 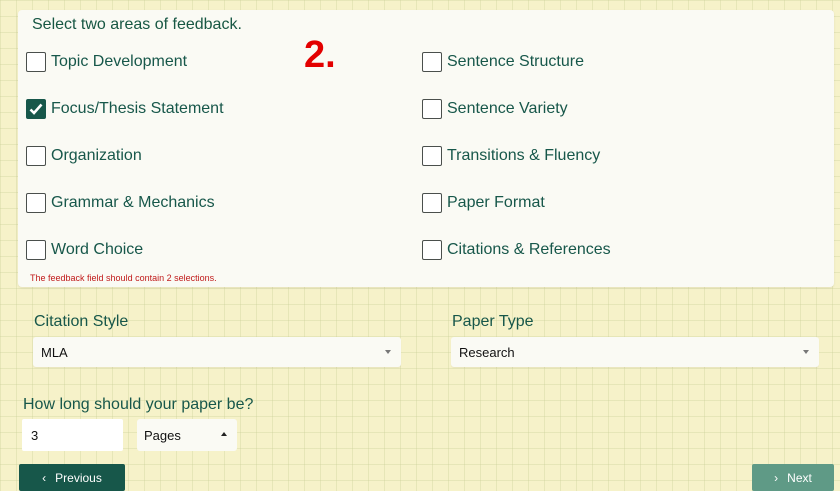 I want to click on checkbox-label: Organization, so click(x=96, y=155).